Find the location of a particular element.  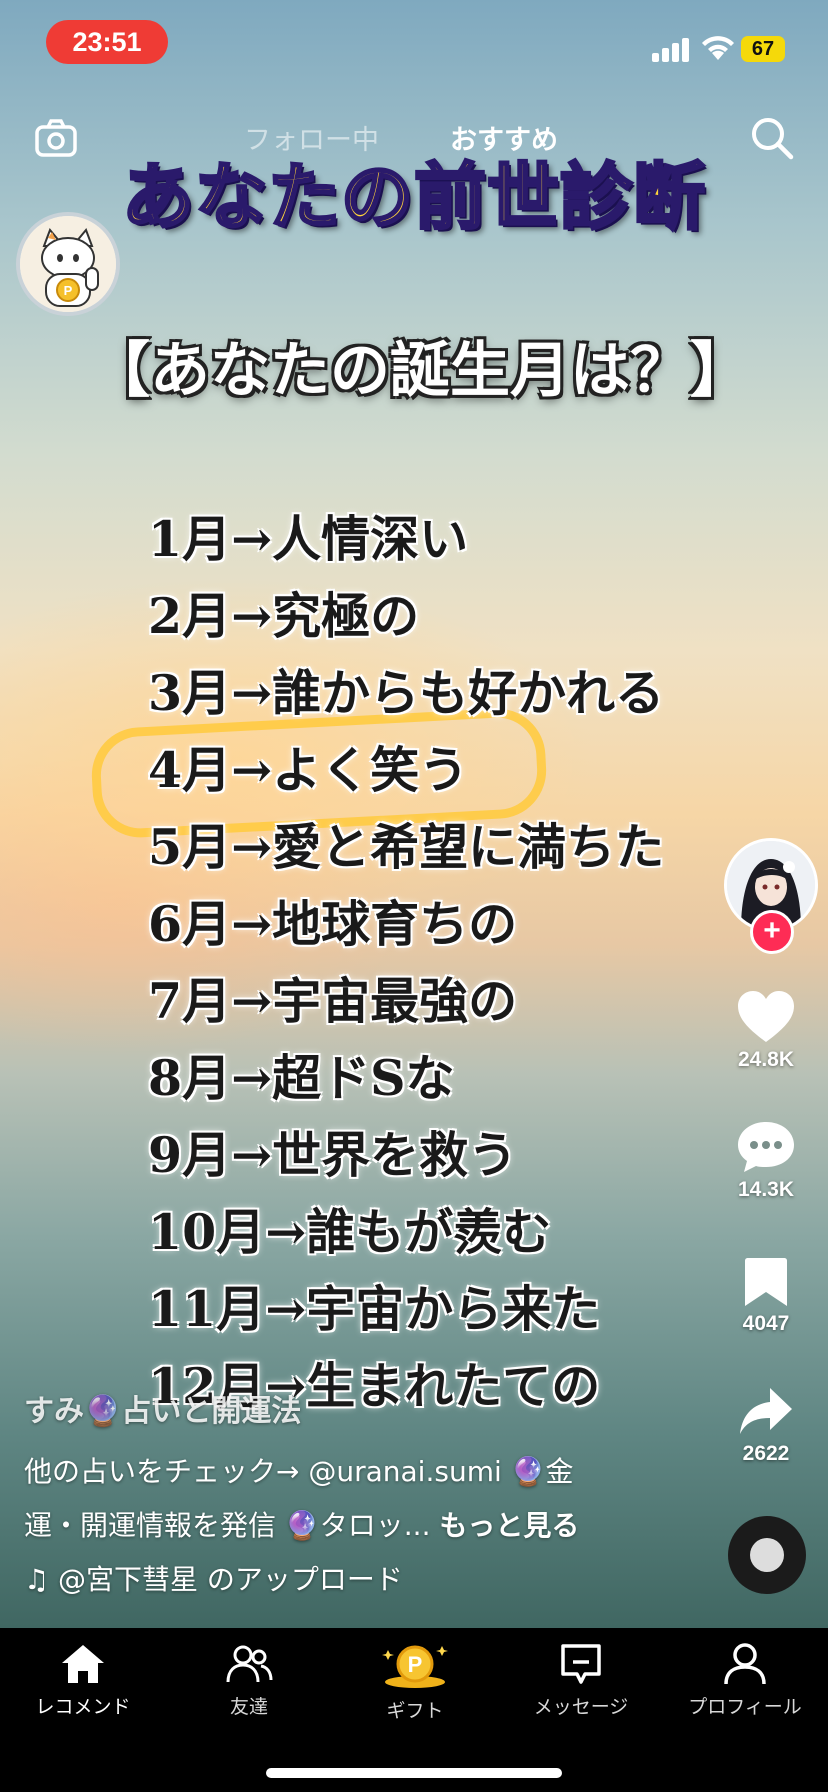

status-time: 23:51 is located at coordinates (107, 42).